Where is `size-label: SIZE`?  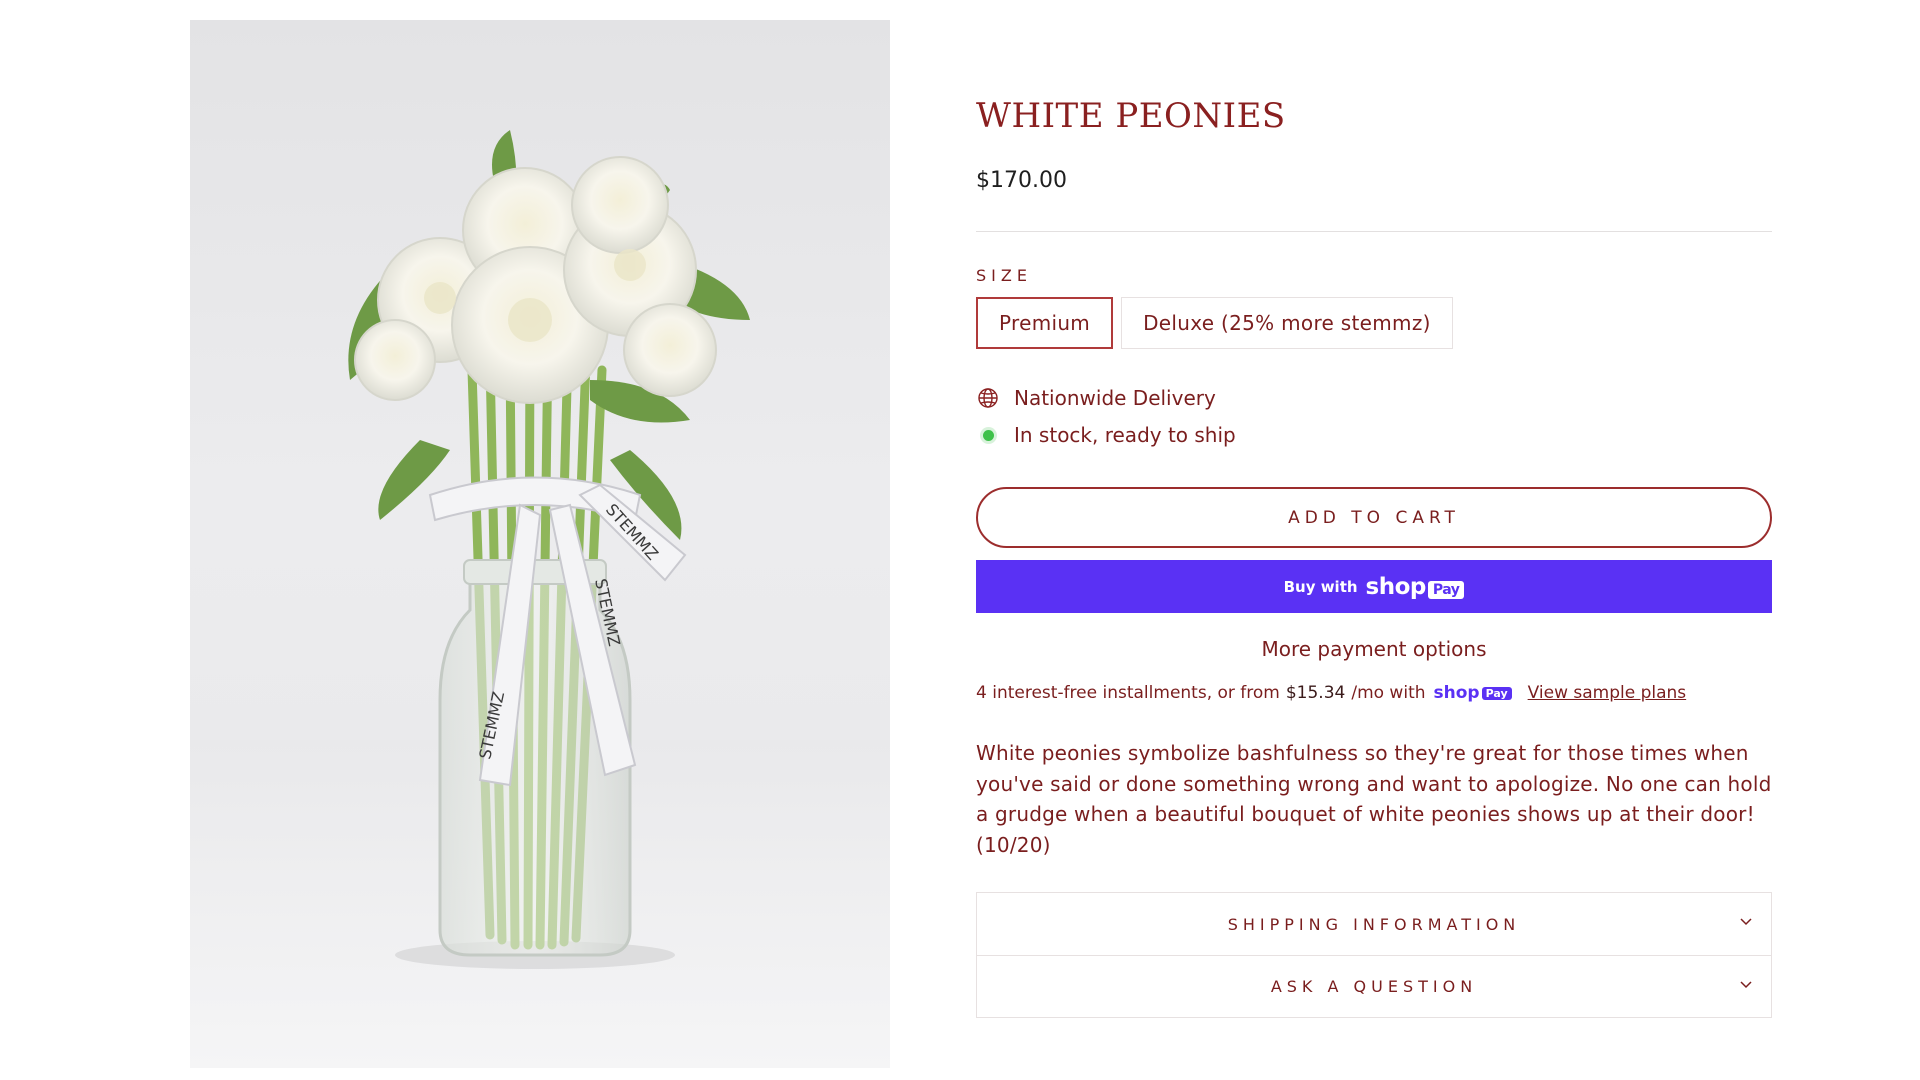 size-label: SIZE is located at coordinates (1004, 275).